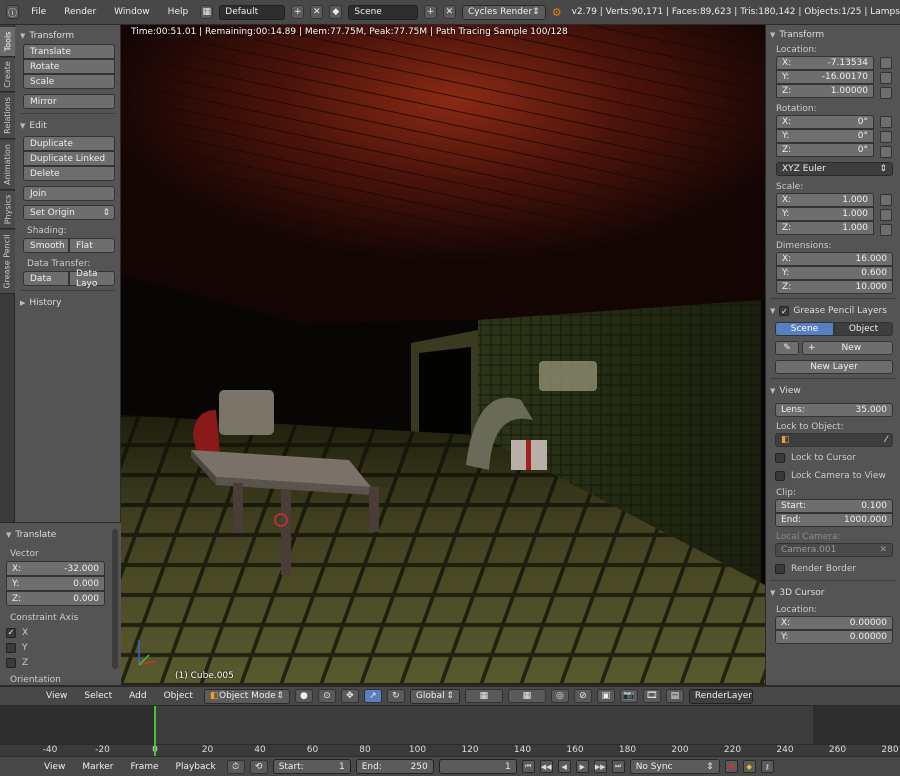 The width and height of the screenshot is (900, 776). I want to click on grease-pencil-panel-header: ▼ ✓ Grease Pencil Layers, so click(833, 311).